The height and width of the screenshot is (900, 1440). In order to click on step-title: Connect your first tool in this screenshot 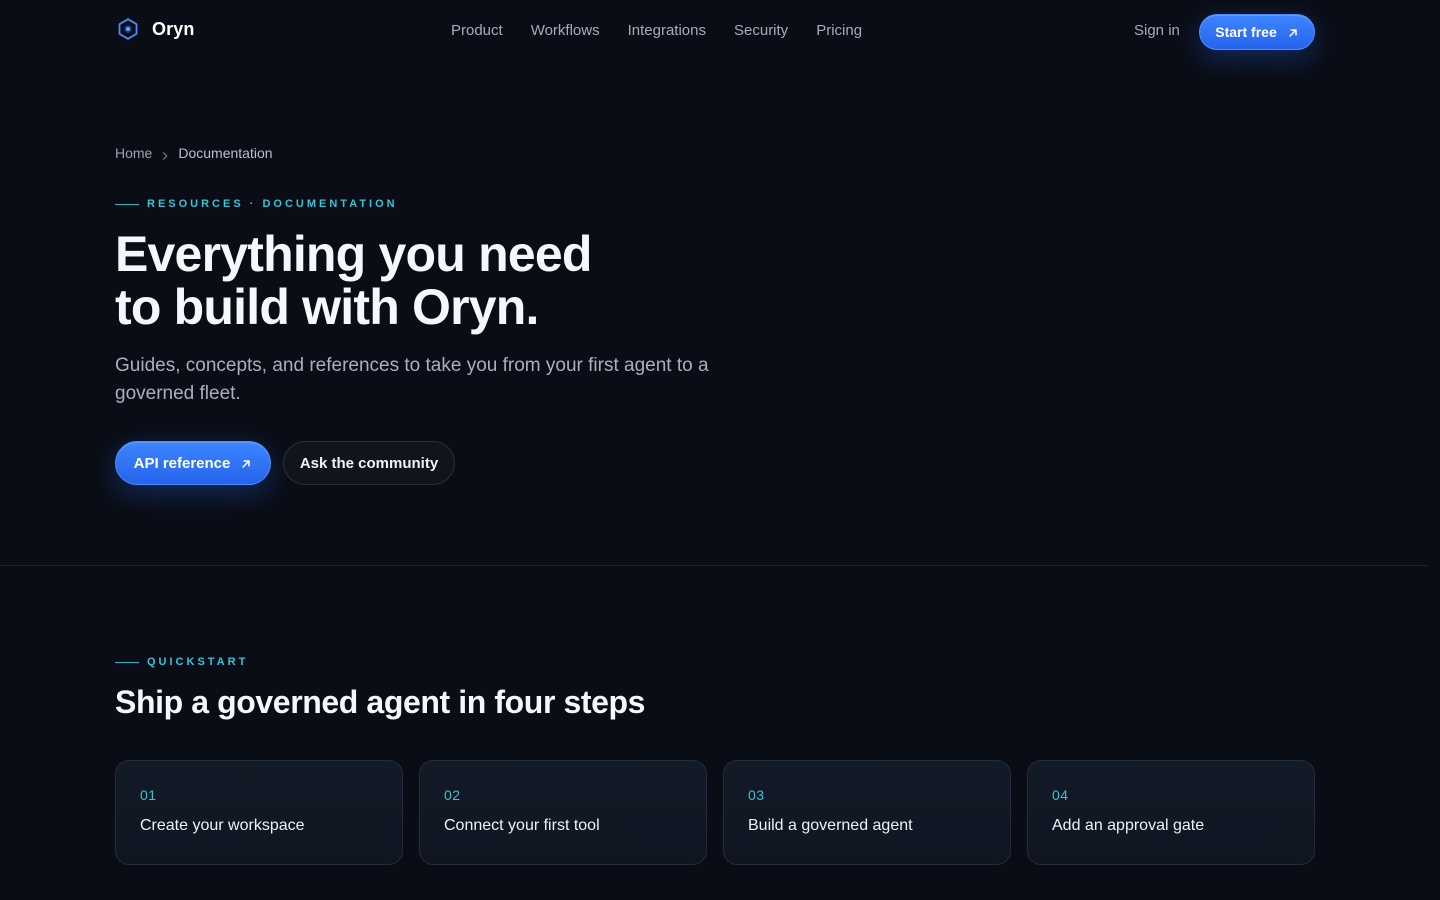, I will do `click(522, 825)`.